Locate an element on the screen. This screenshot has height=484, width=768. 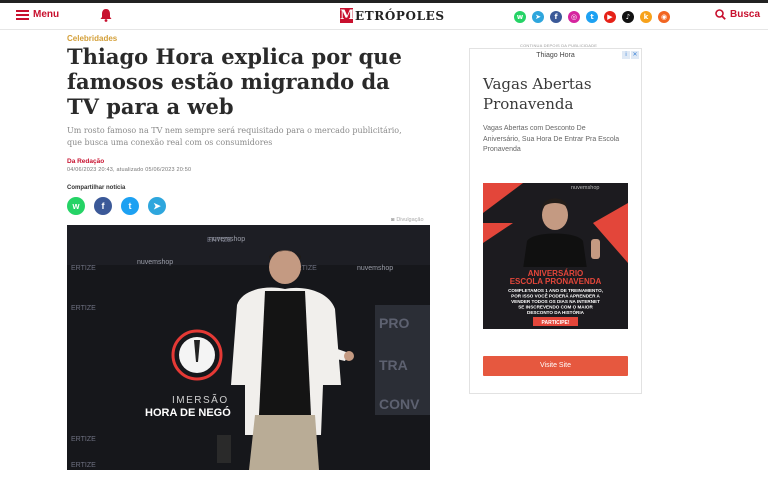
svg-text:POR ISSO VOCÊ PODERÁ APRENDER: POR ISSO VOCÊ PODERÁ APRENDER A is located at coordinates (555, 295).